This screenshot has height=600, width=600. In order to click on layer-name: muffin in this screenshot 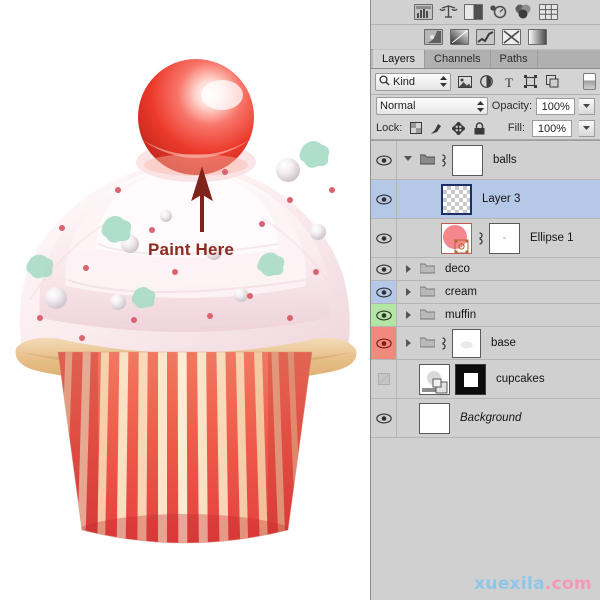, I will do `click(461, 315)`.